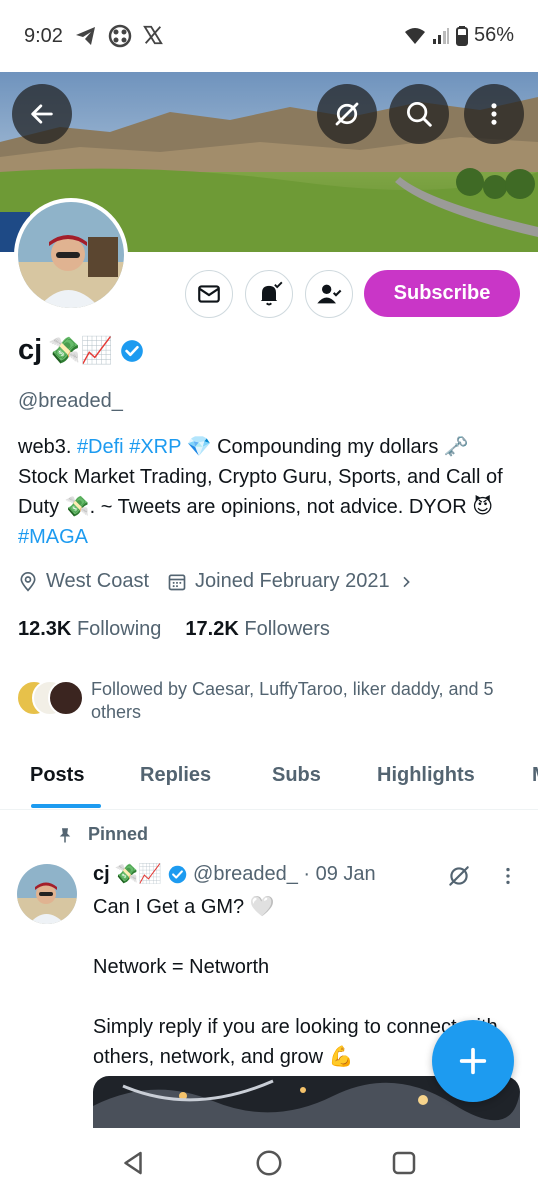  I want to click on display-name: cj, so click(30, 350).